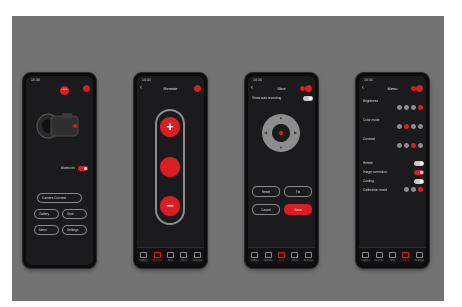  What do you see at coordinates (413, 145) in the screenshot?
I see `contrast-option-selected` at bounding box center [413, 145].